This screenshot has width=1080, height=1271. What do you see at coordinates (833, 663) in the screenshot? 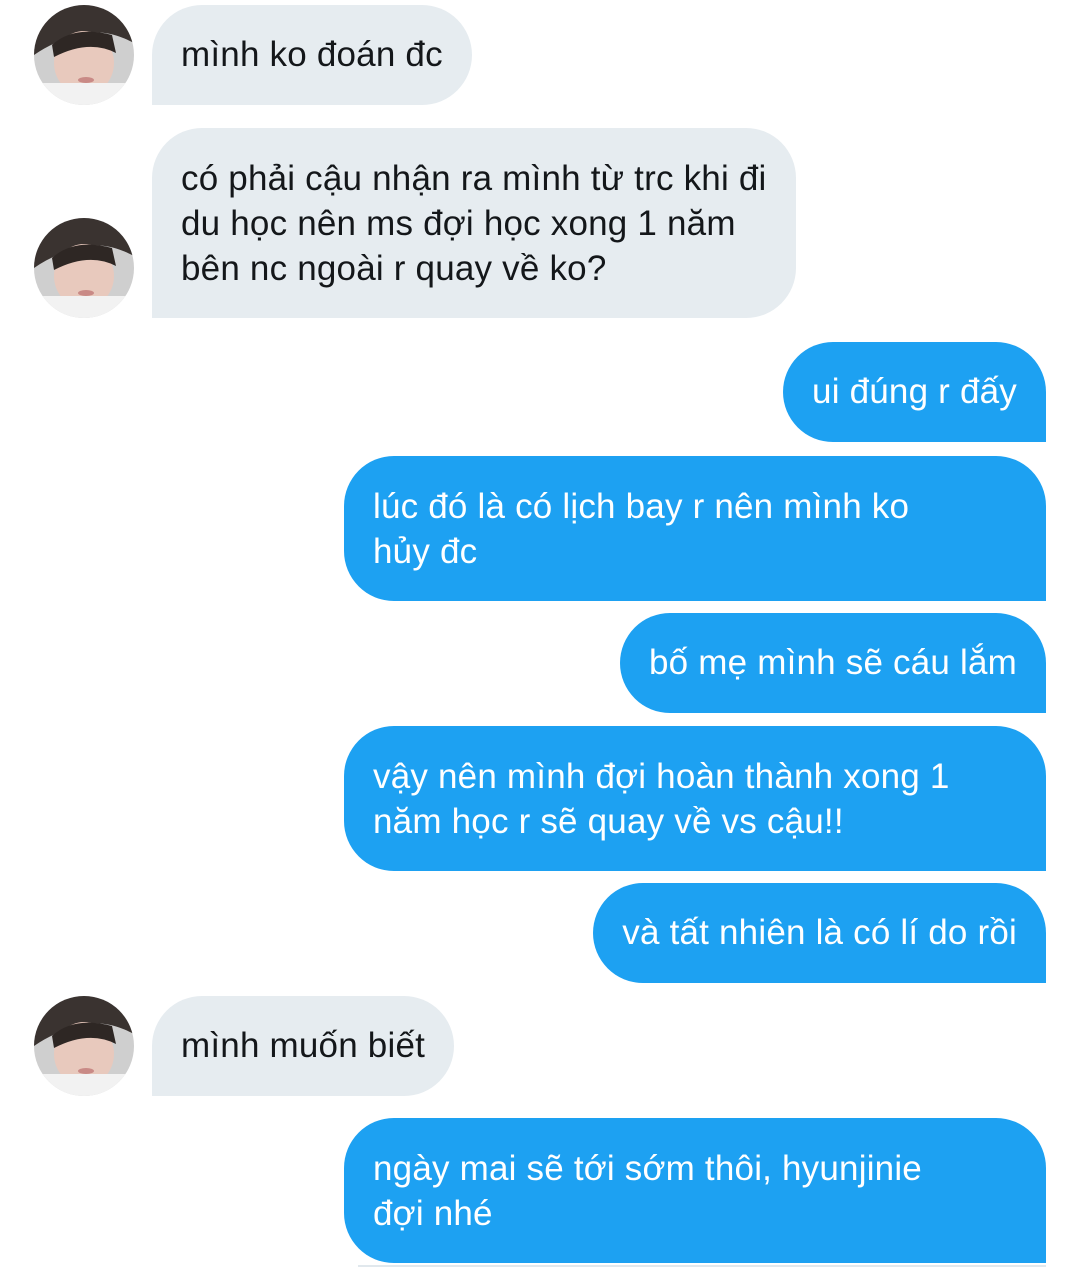
I see `outgoing-message: bố mẹ mình sẽ cáu lắm` at bounding box center [833, 663].